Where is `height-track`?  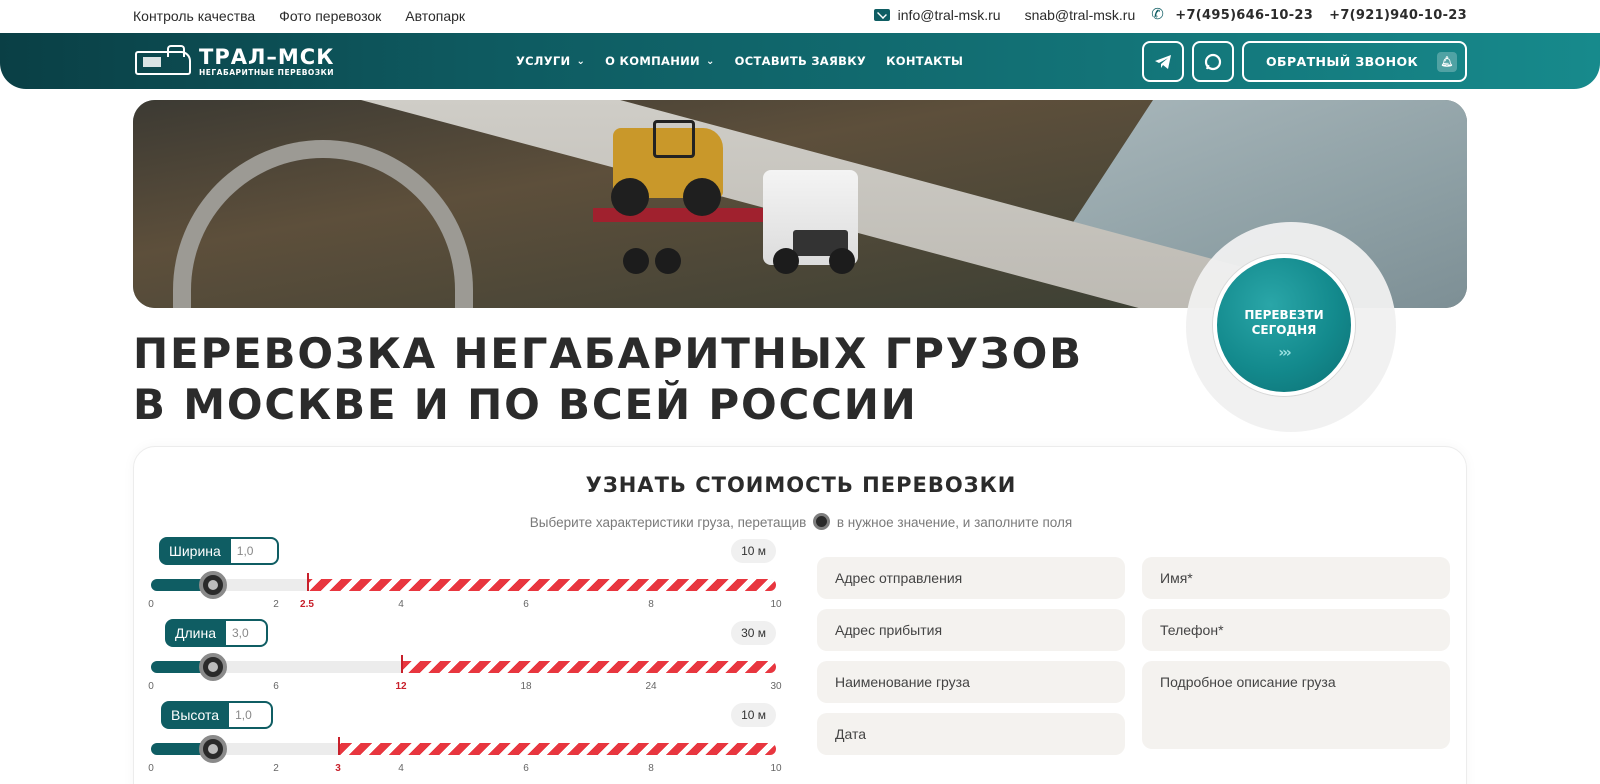
height-track is located at coordinates (463, 749).